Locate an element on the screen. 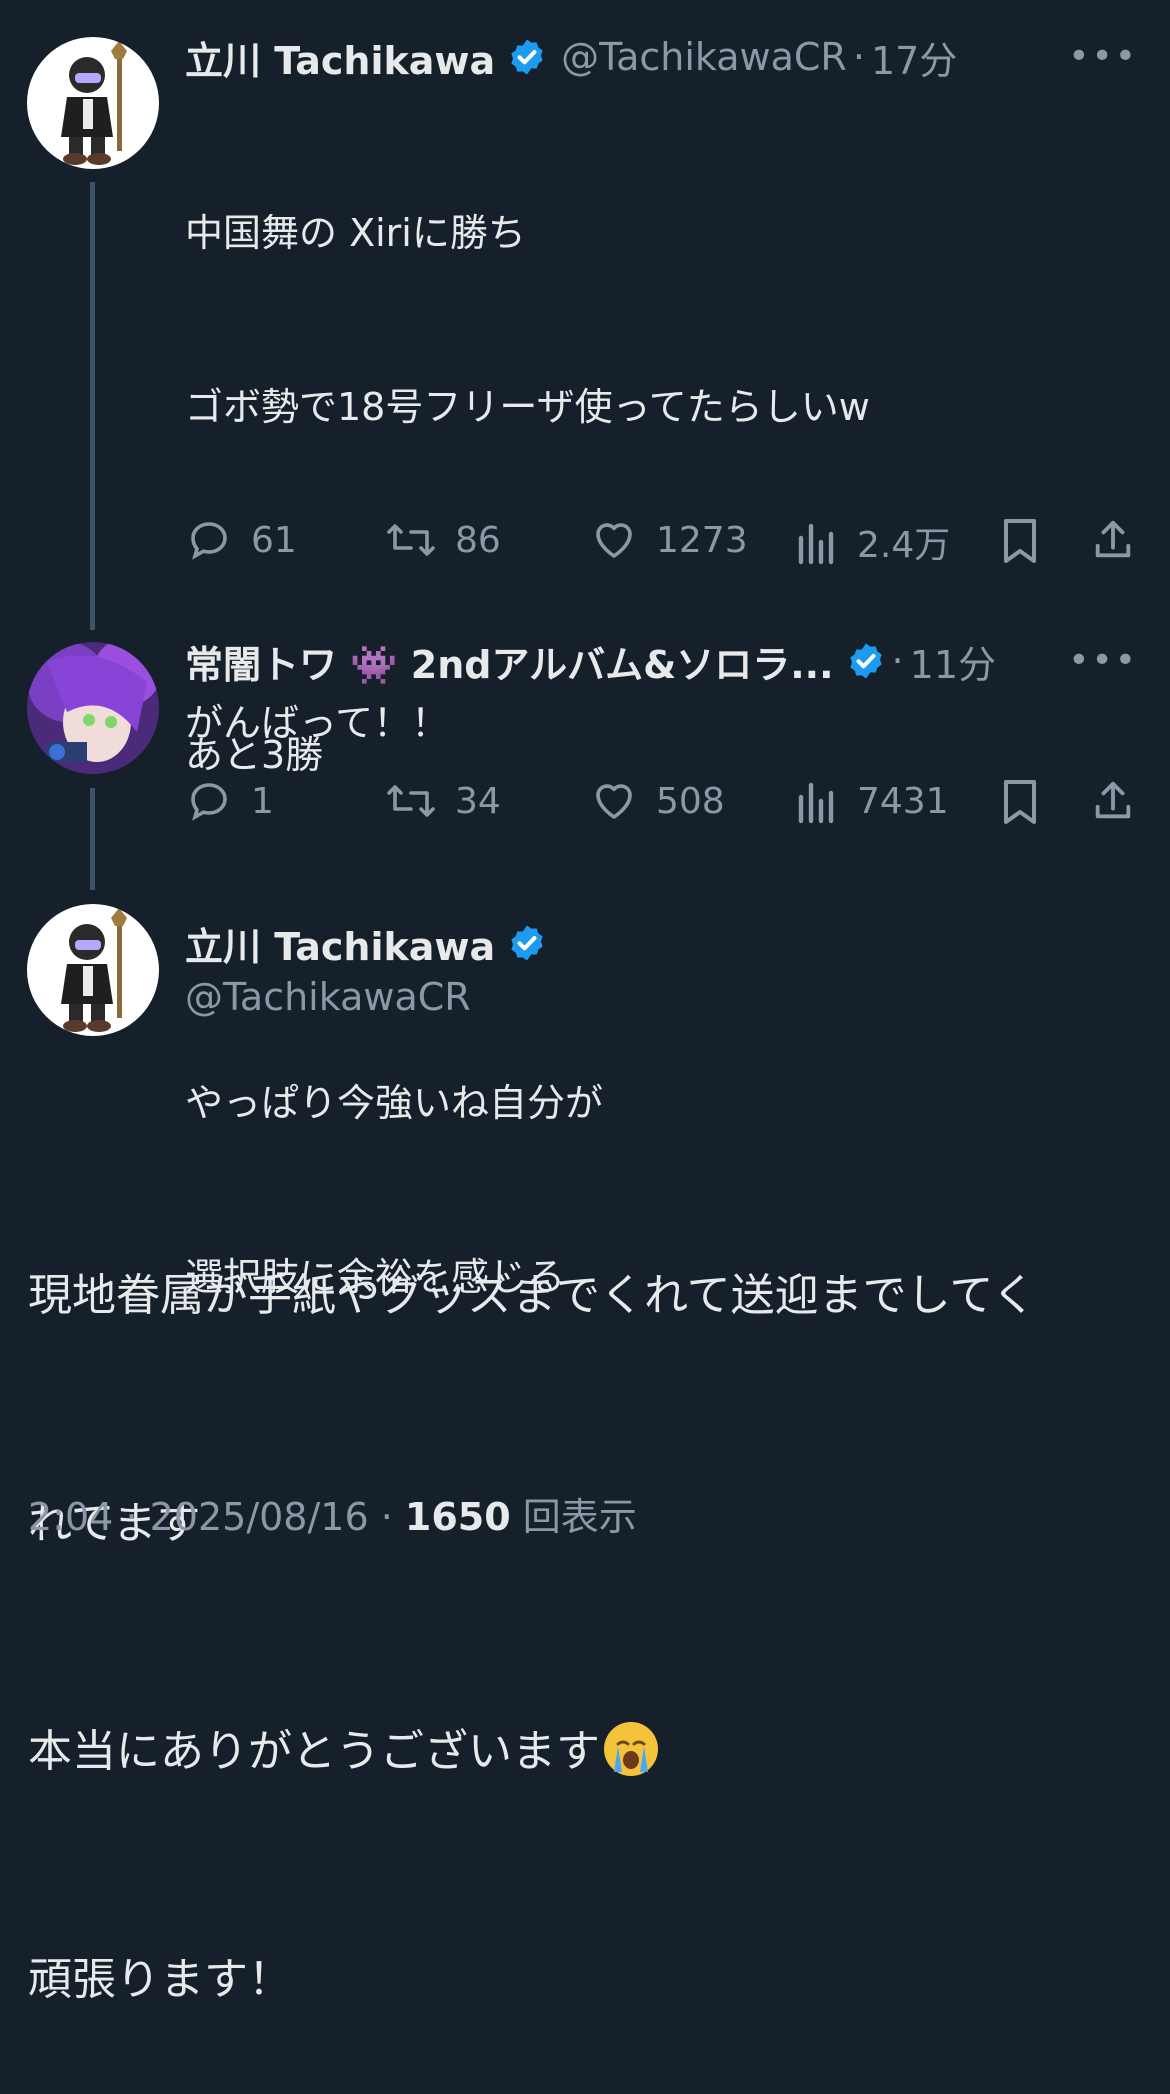 Image resolution: width=1170 pixels, height=2094 pixels. views-button: 2.4万 is located at coordinates (872, 542).